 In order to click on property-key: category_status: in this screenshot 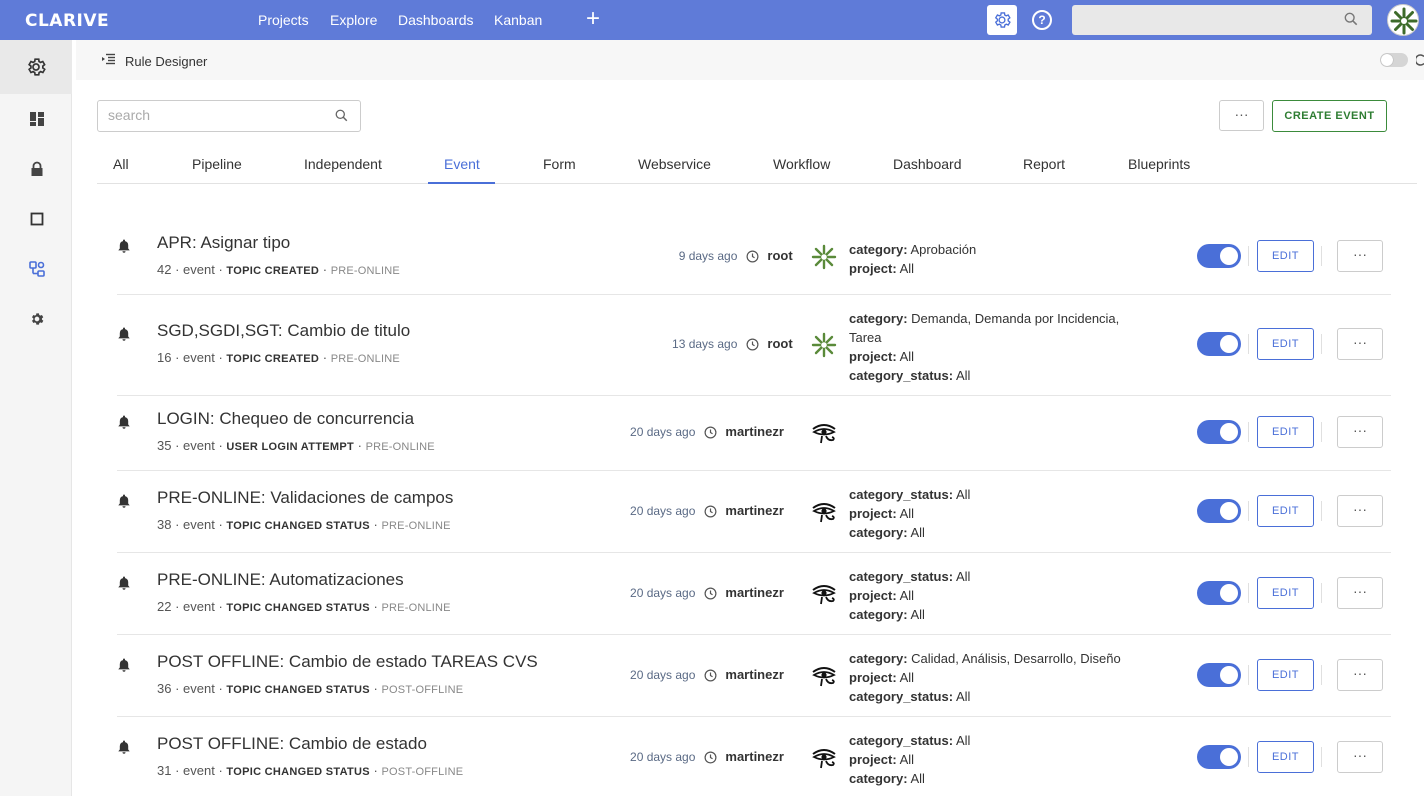, I will do `click(901, 494)`.